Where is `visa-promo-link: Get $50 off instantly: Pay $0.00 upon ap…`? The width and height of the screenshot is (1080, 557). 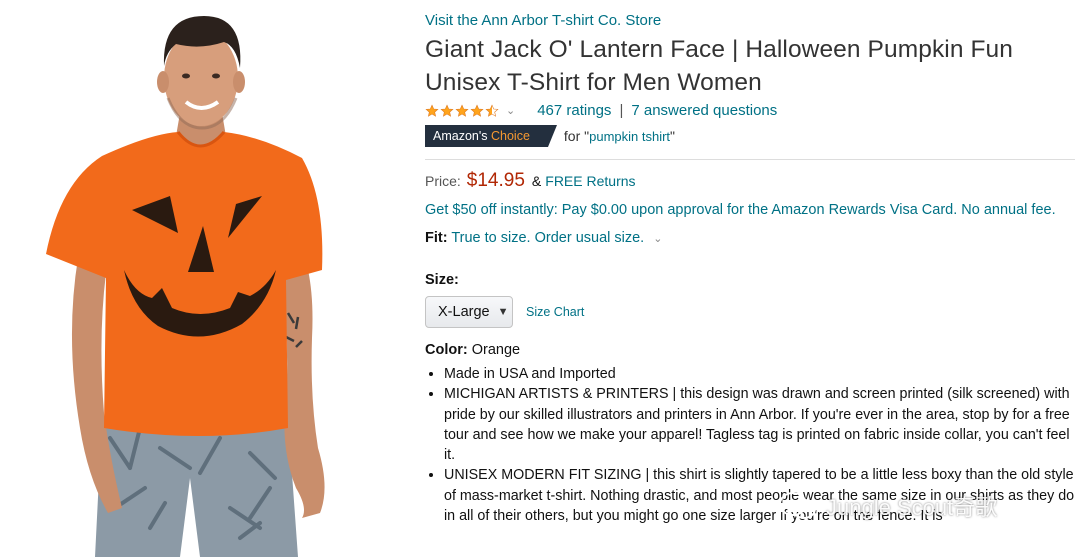
visa-promo-link: Get $50 off instantly: Pay $0.00 upon ap… is located at coordinates (750, 210).